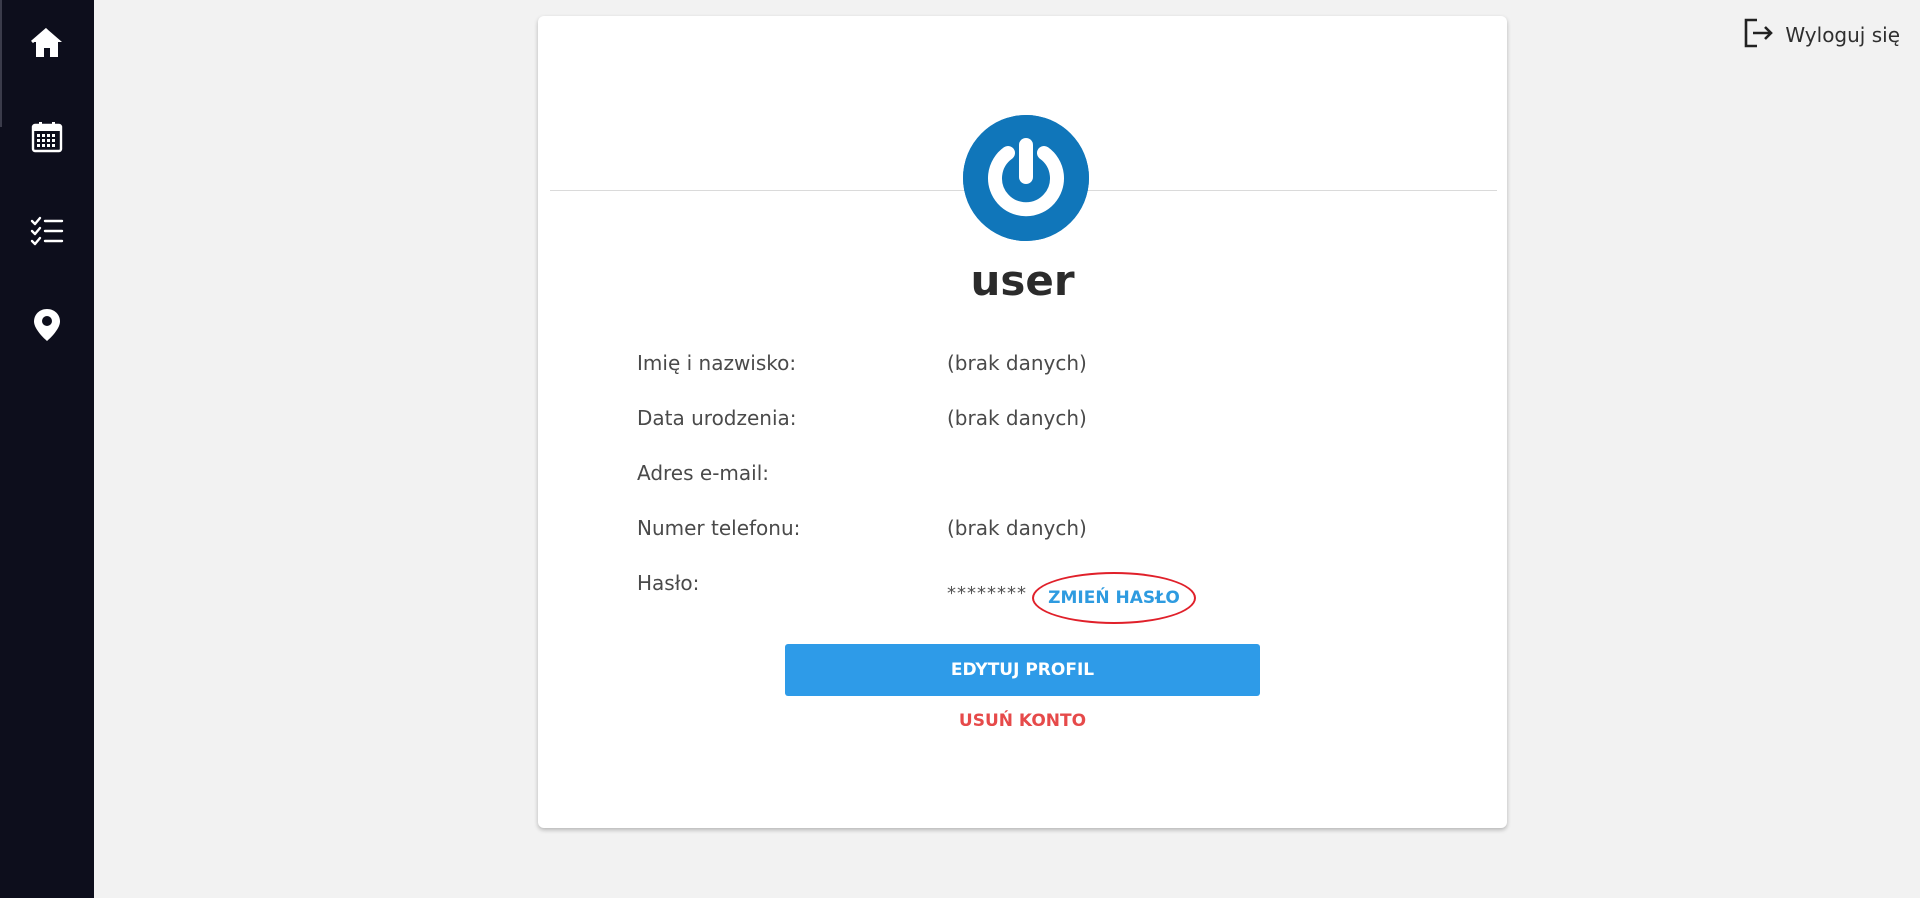 Image resolution: width=1920 pixels, height=898 pixels. I want to click on power-icon, so click(1026, 180).